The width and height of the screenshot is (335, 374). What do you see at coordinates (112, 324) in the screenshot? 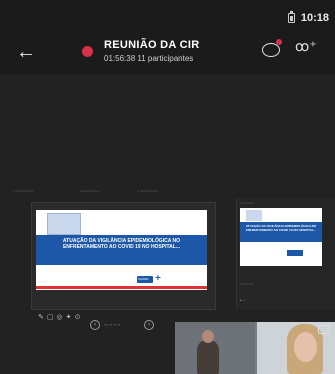
I see `pager-label: ▫▫▫ ▫▫ ▫▫ ▫▫` at bounding box center [112, 324].